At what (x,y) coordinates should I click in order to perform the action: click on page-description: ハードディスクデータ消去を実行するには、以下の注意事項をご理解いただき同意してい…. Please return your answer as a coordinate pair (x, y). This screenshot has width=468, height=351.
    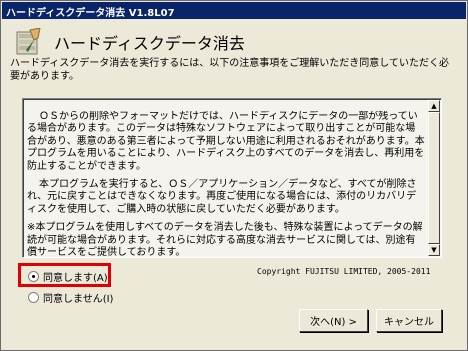
    Looking at the image, I should click on (229, 70).